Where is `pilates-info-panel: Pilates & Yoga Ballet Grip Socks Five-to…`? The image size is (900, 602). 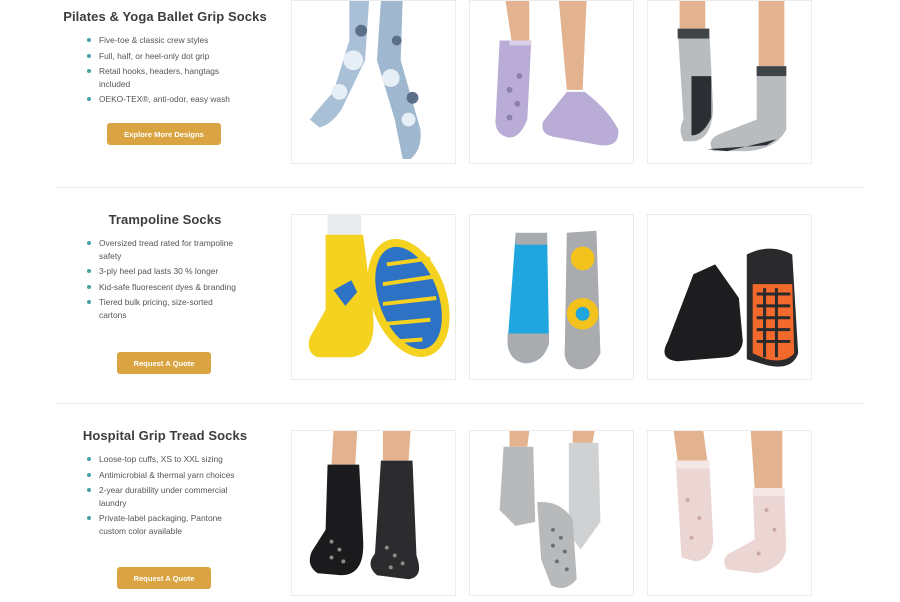 pilates-info-panel: Pilates & Yoga Ballet Grip Socks Five-to… is located at coordinates (165, 59).